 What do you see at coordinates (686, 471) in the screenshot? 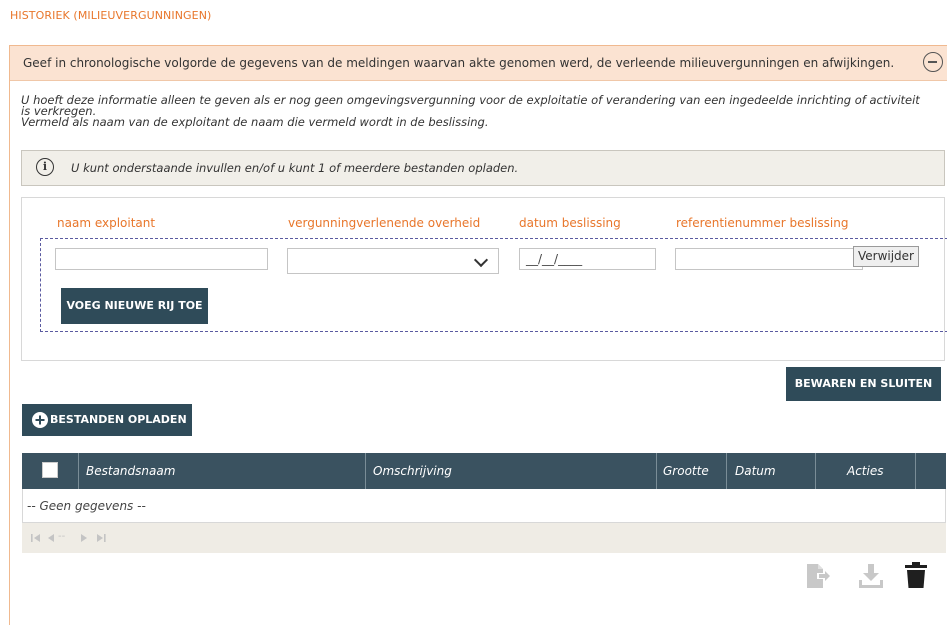
I see `column-grootte: Grootte` at bounding box center [686, 471].